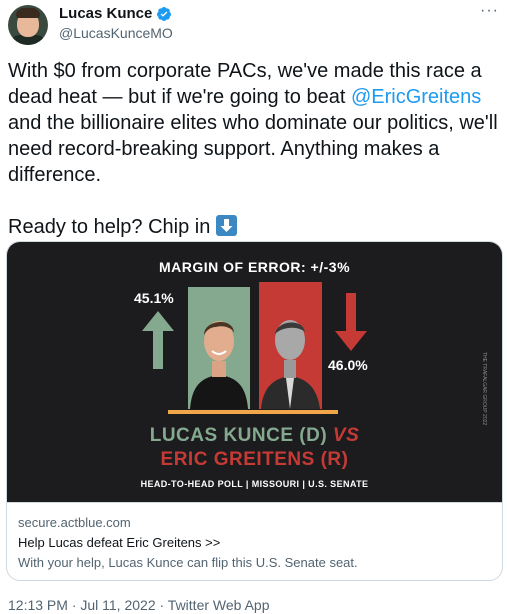 The image size is (507, 614). What do you see at coordinates (112, 227) in the screenshot?
I see `tweet-cta-text: Ready to help? Chip in` at bounding box center [112, 227].